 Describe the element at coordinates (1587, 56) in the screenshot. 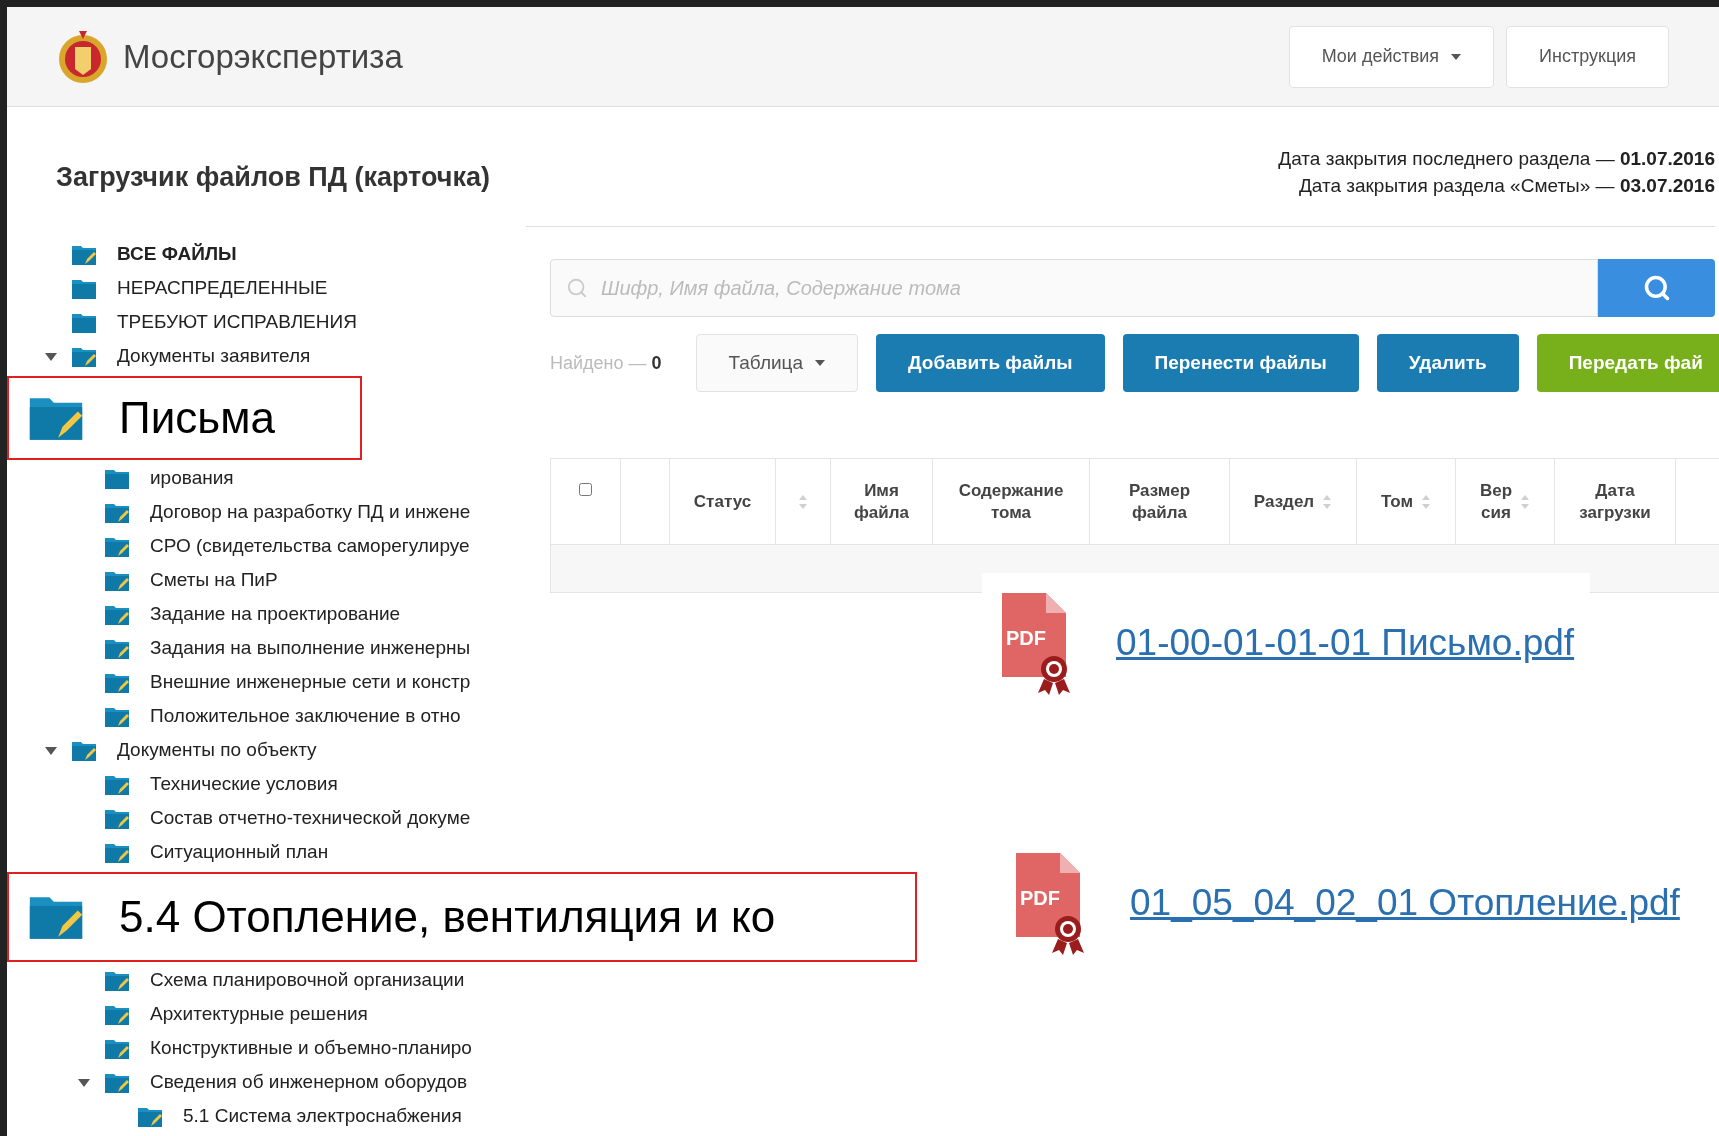

I see `header-button: Инструкция` at that location.